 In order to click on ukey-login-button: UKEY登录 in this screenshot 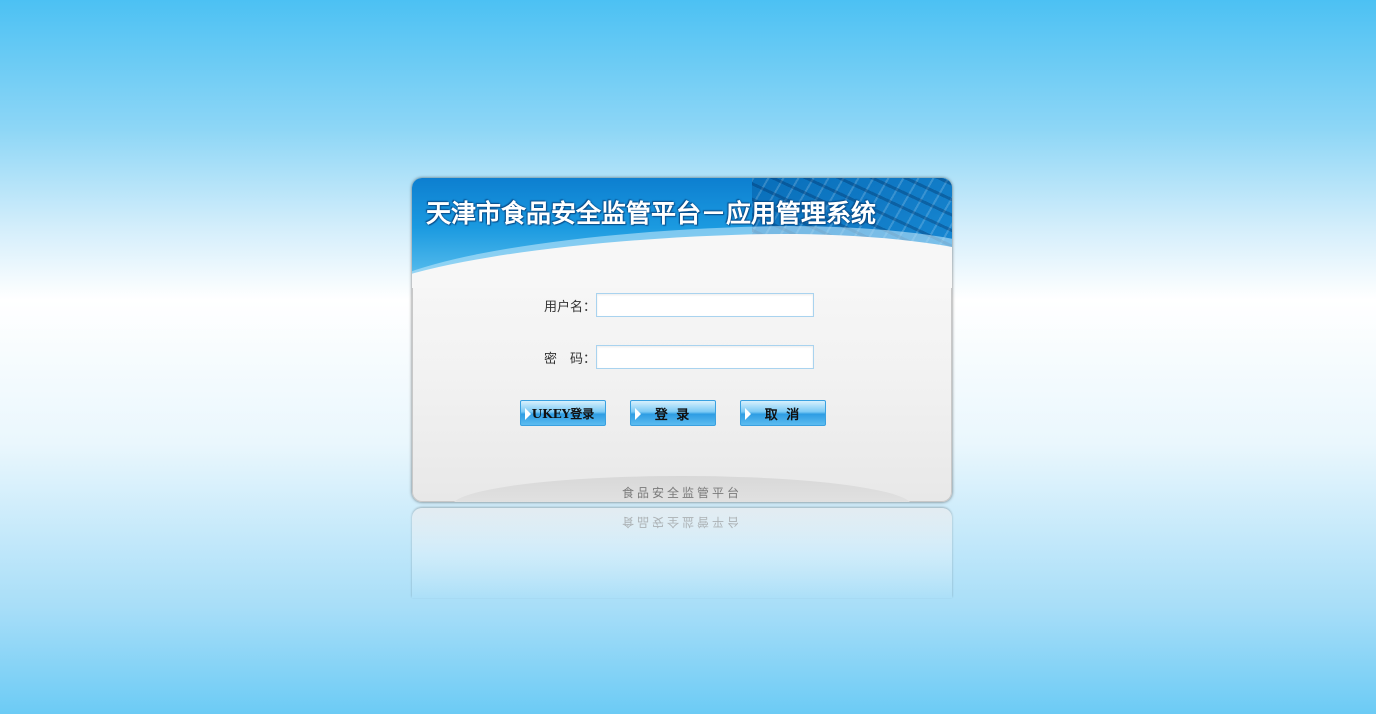, I will do `click(563, 413)`.